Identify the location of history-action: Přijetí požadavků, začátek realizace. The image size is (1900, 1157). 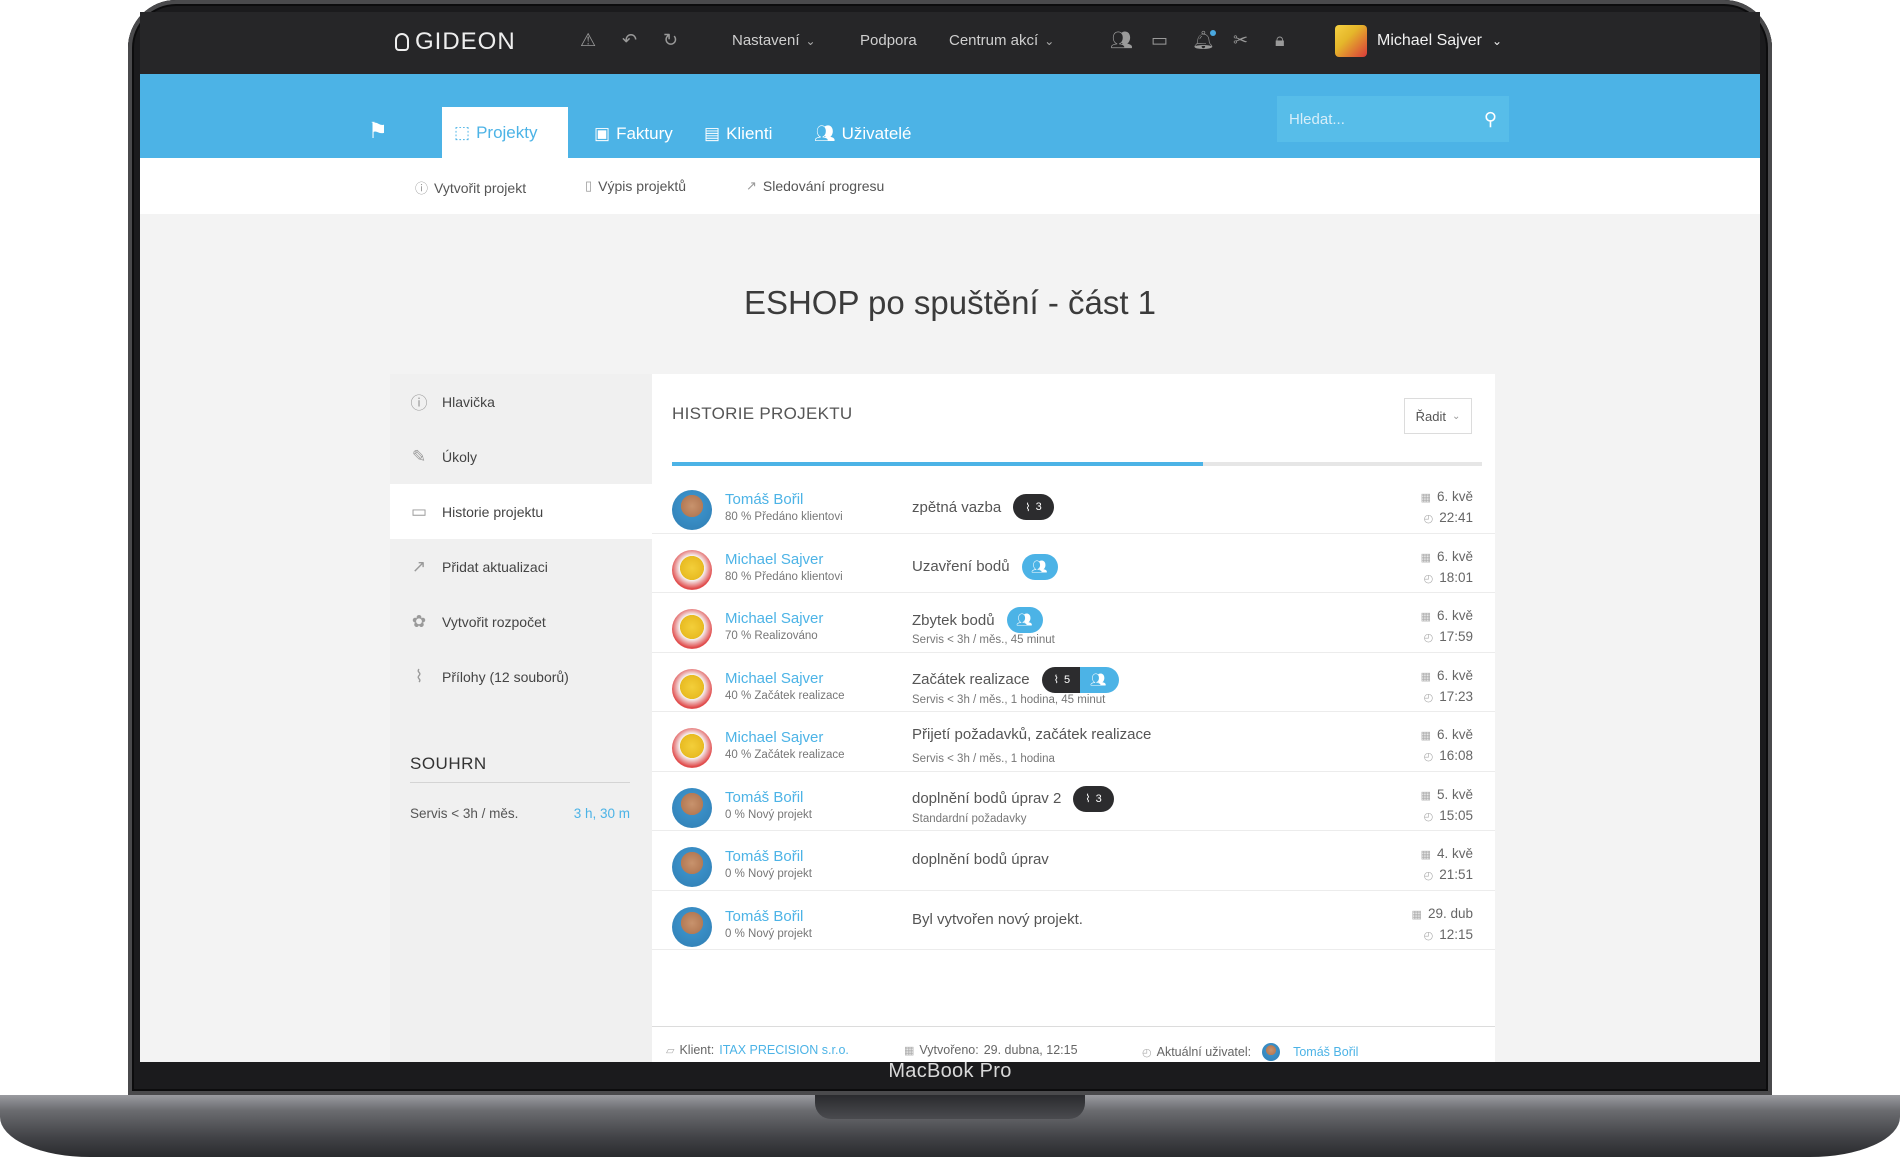
(1031, 734).